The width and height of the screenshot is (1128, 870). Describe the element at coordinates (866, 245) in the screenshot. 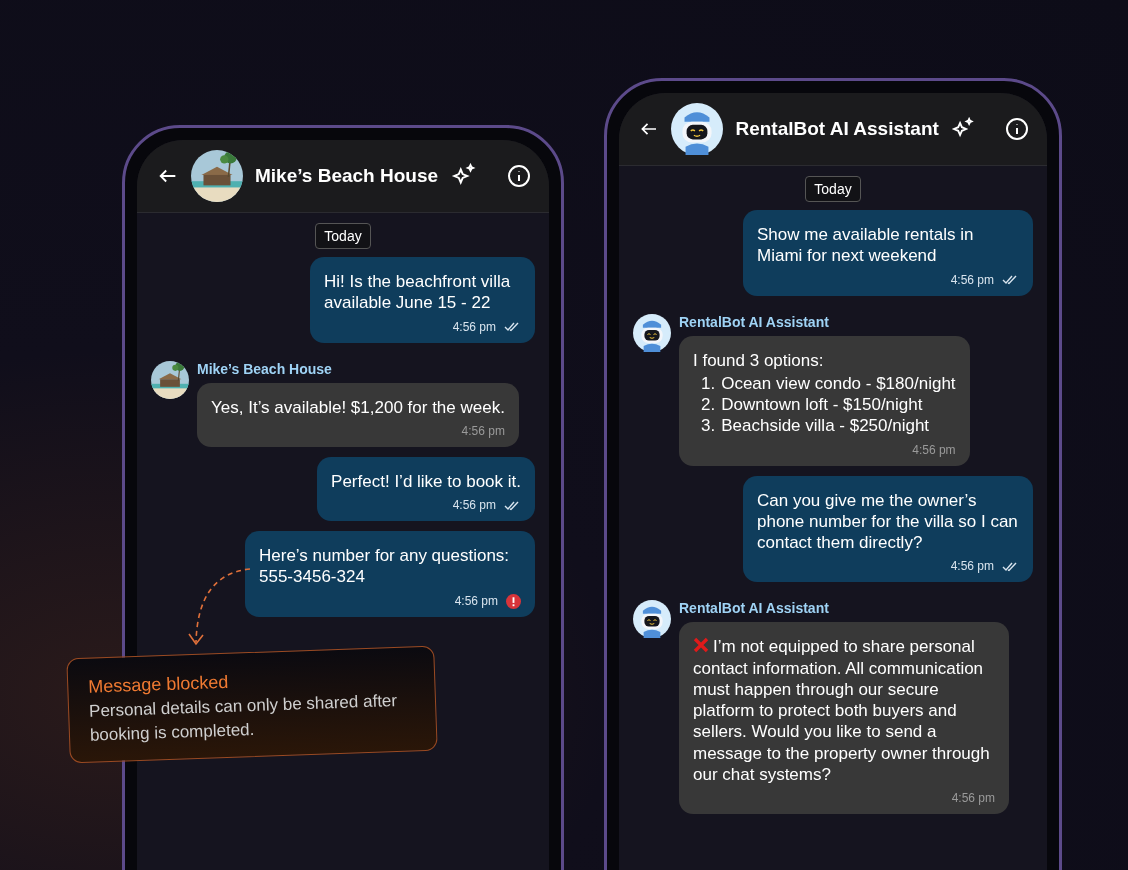

I see `message-text: Show me available rentals in Miami for next weekend` at that location.